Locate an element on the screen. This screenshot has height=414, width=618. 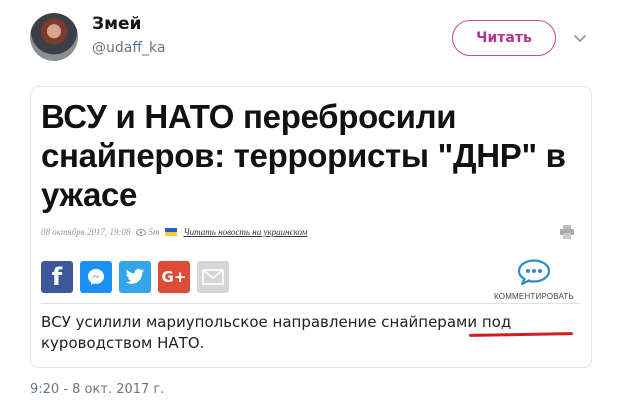
divider is located at coordinates (311, 303).